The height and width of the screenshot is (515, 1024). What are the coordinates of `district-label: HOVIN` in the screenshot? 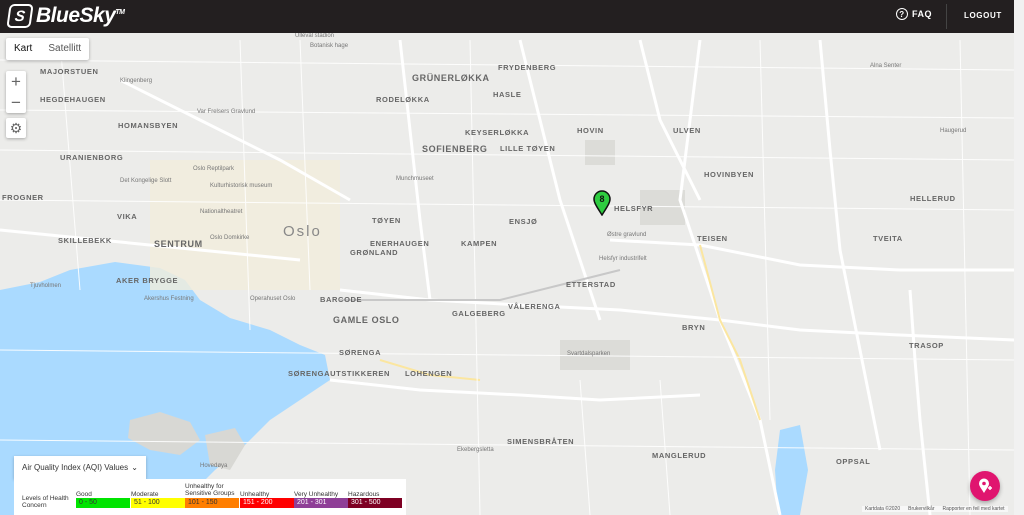 It's located at (590, 130).